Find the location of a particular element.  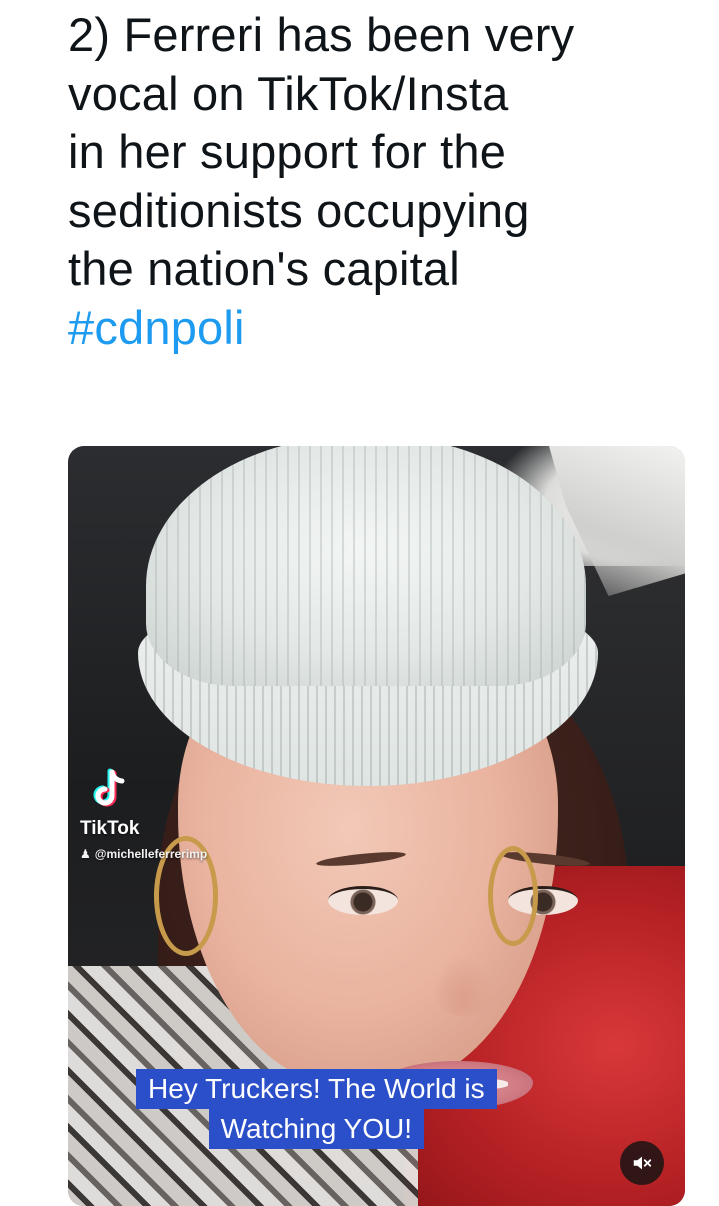

nose is located at coordinates (463, 986).